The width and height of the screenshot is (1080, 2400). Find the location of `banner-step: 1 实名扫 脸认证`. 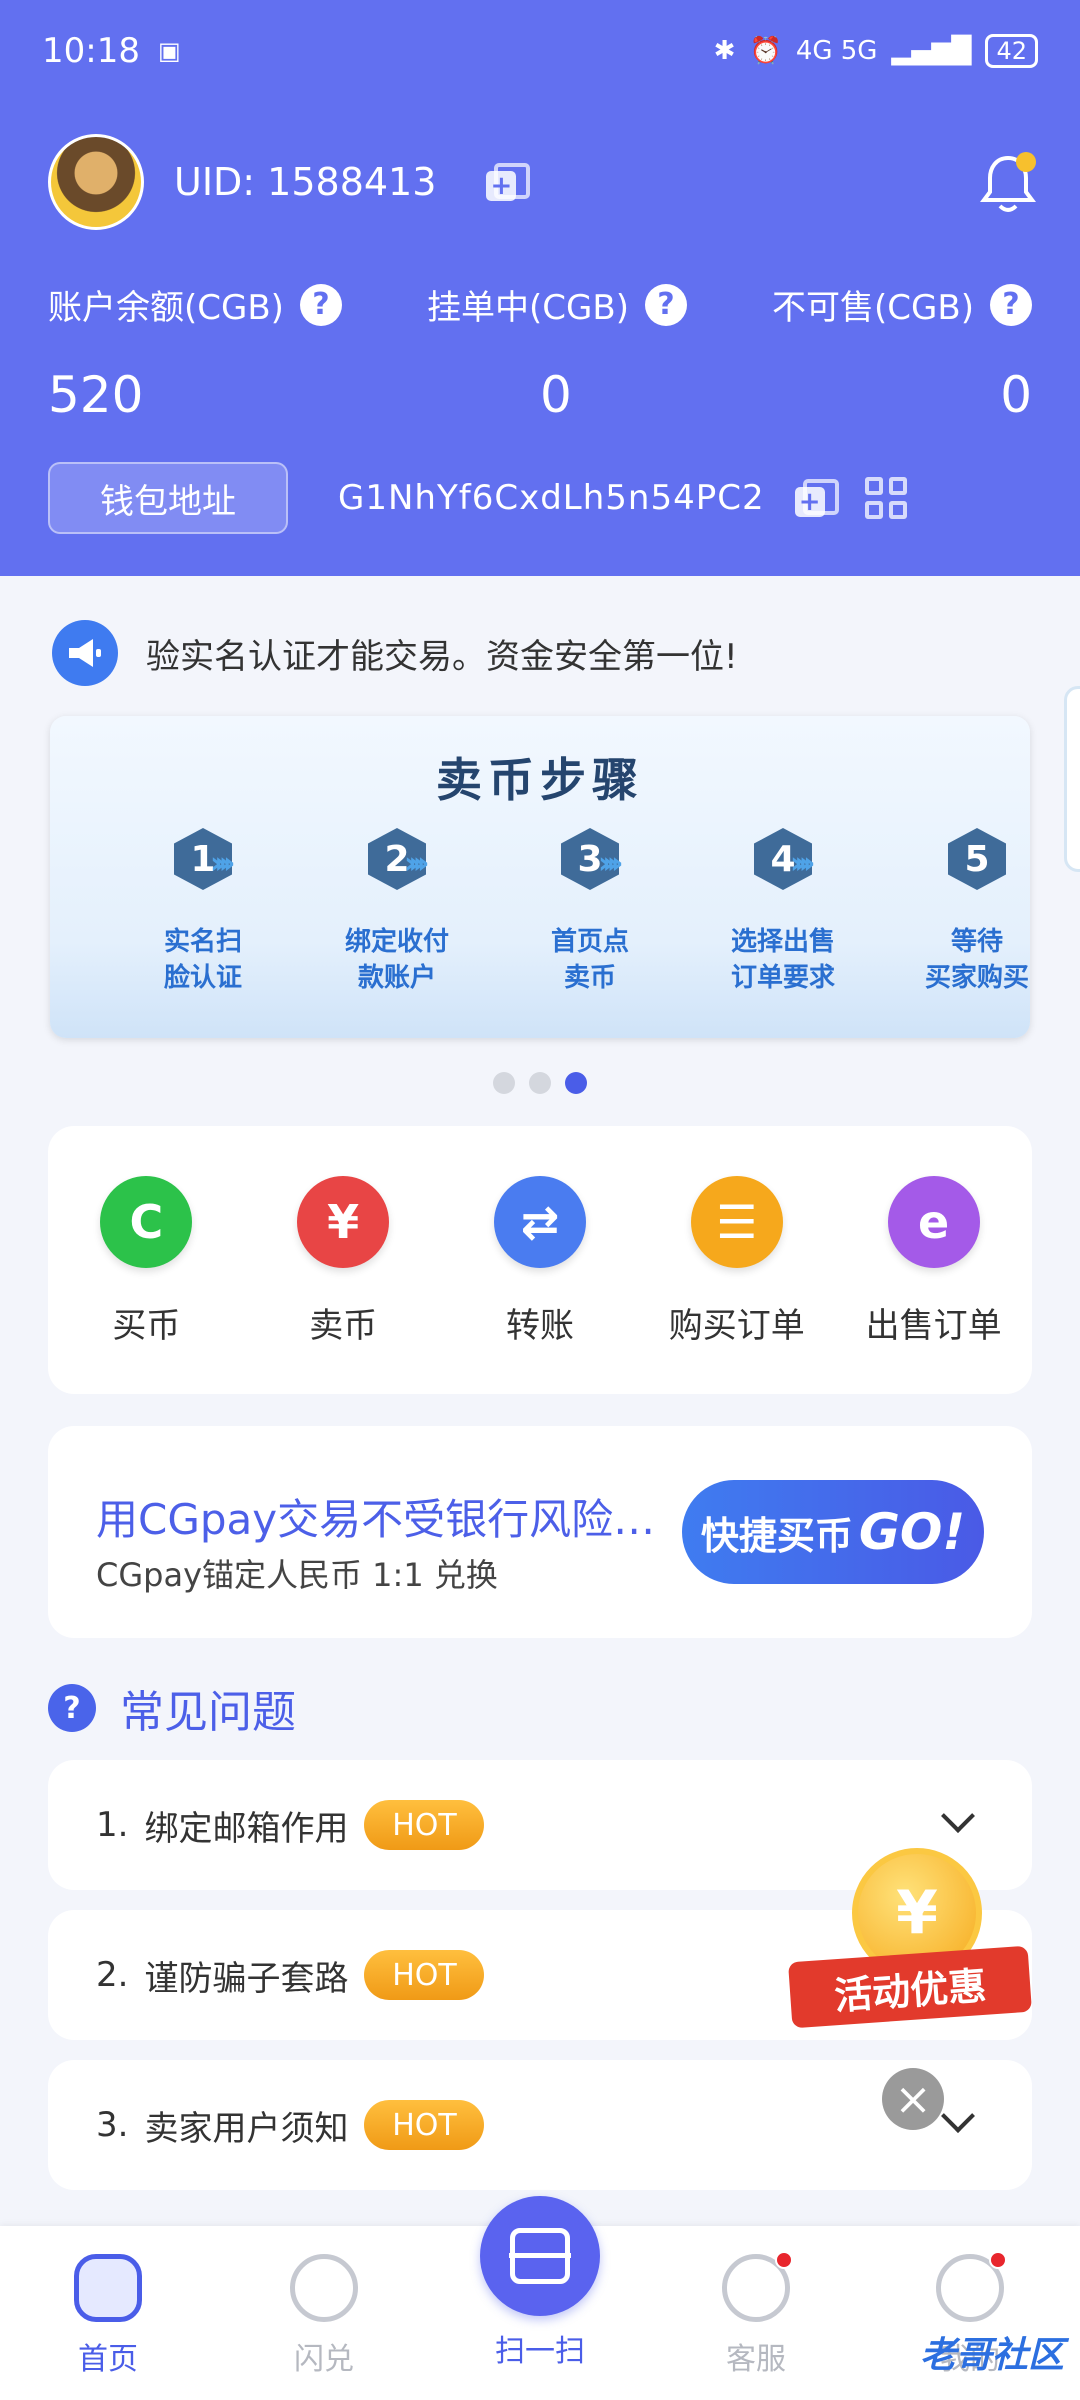

banner-step: 1 实名扫 脸认证 is located at coordinates (203, 912).